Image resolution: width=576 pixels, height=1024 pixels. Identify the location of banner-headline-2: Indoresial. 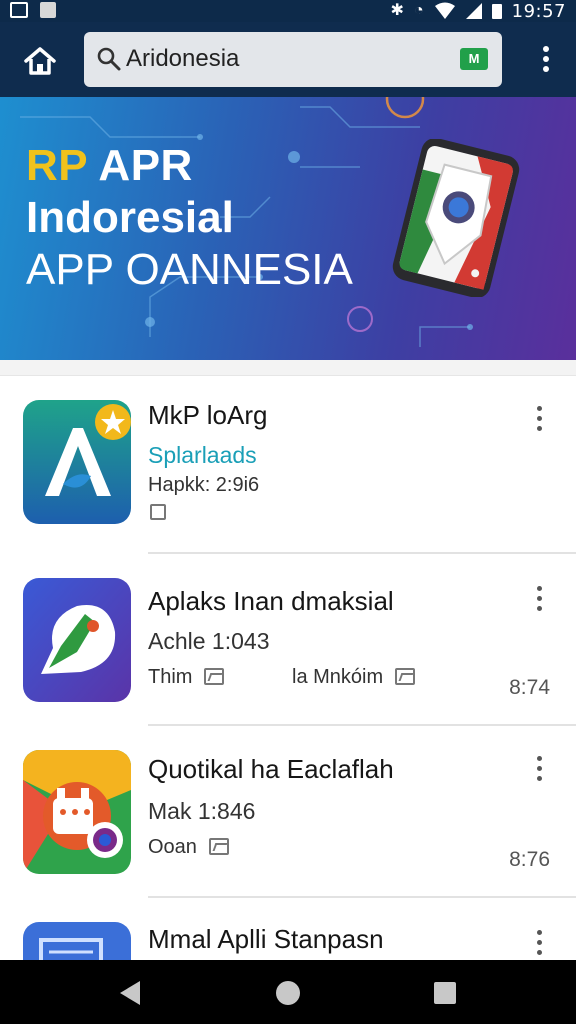
(130, 217).